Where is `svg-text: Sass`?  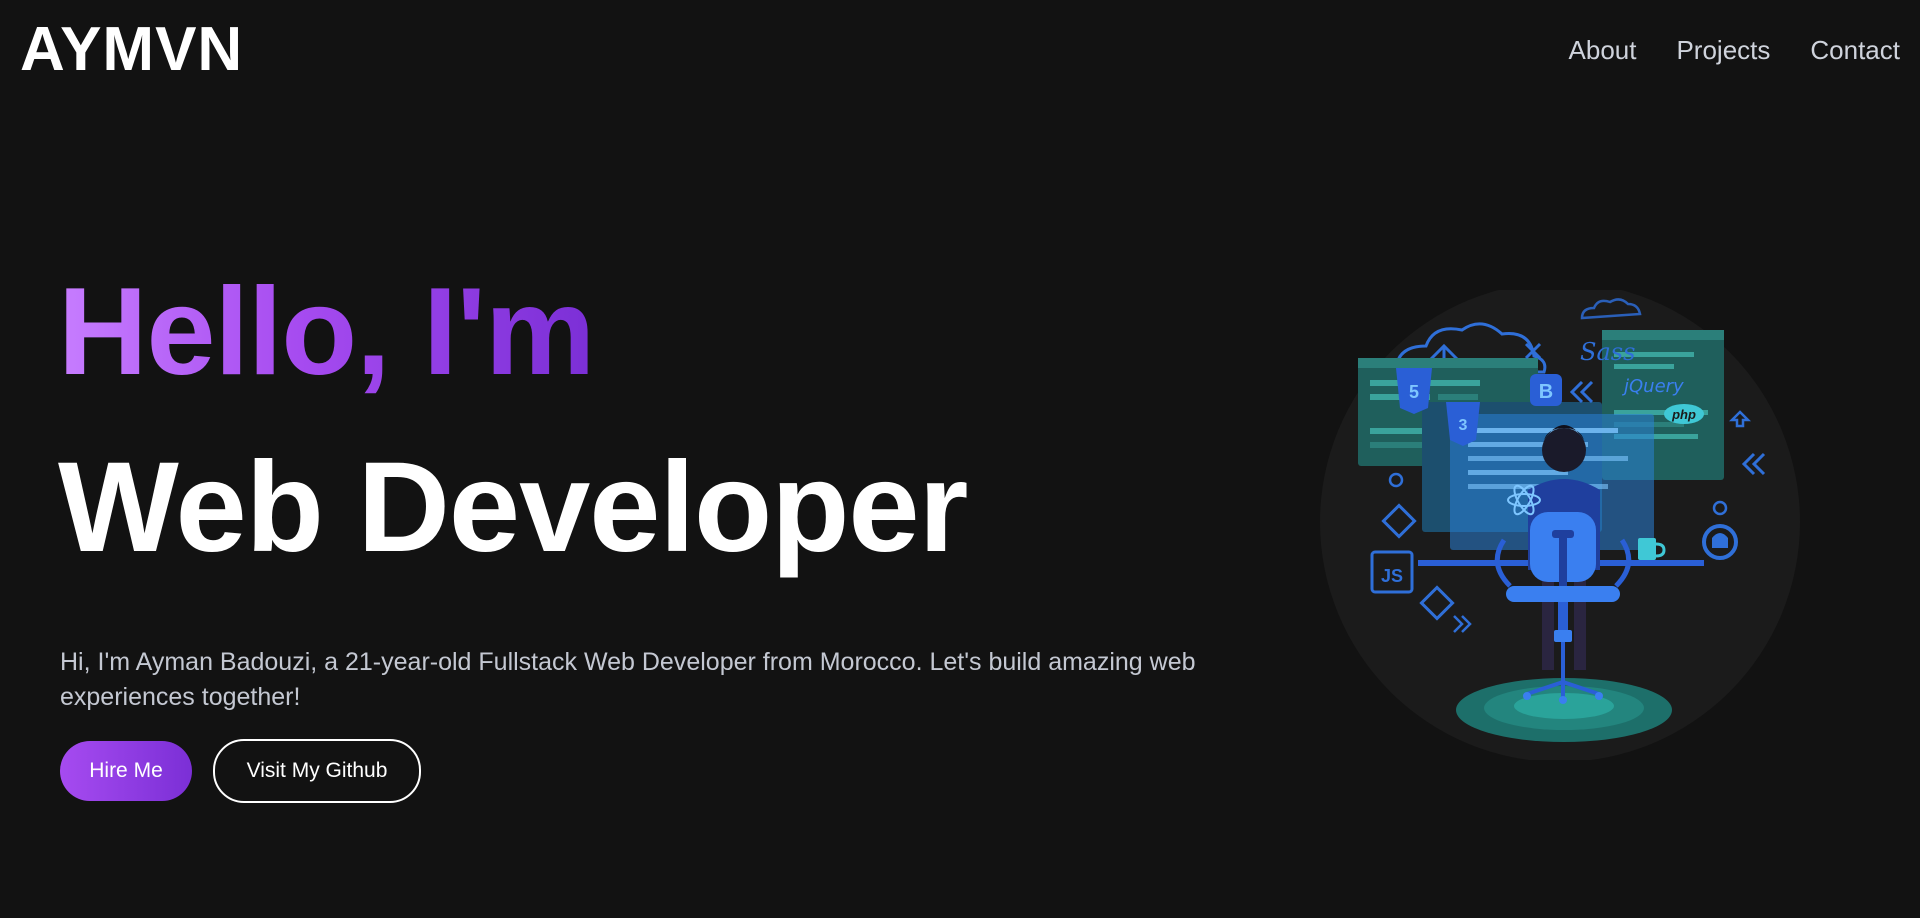 svg-text: Sass is located at coordinates (1607, 352).